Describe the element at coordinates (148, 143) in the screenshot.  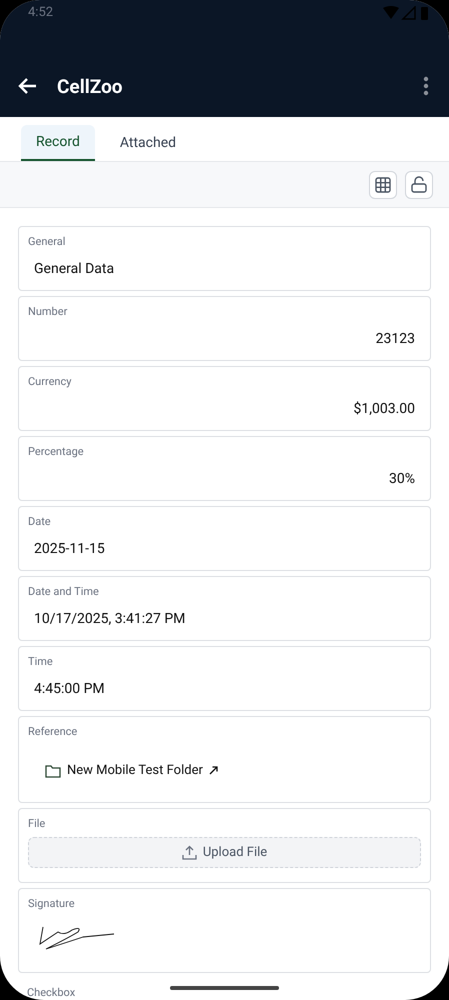
I see `tab: Attached` at that location.